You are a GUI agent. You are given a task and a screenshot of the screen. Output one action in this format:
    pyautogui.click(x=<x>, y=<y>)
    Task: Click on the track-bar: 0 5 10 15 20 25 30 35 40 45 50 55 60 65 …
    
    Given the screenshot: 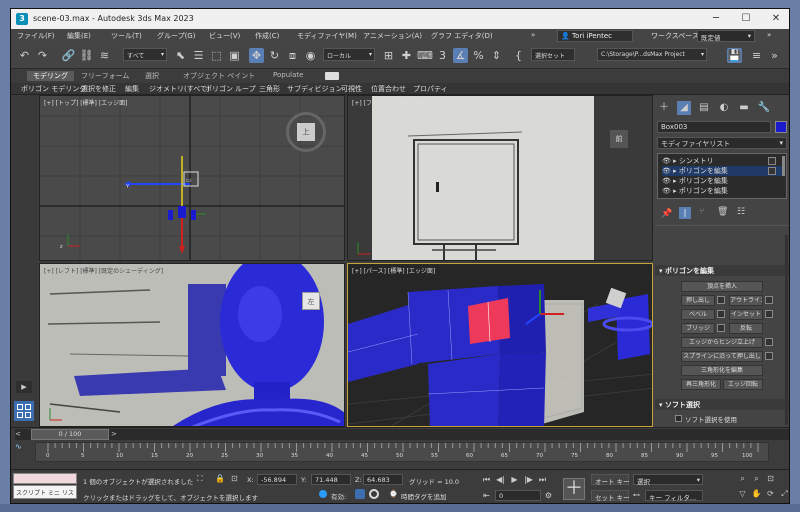 What is the action you would take?
    pyautogui.click(x=402, y=452)
    